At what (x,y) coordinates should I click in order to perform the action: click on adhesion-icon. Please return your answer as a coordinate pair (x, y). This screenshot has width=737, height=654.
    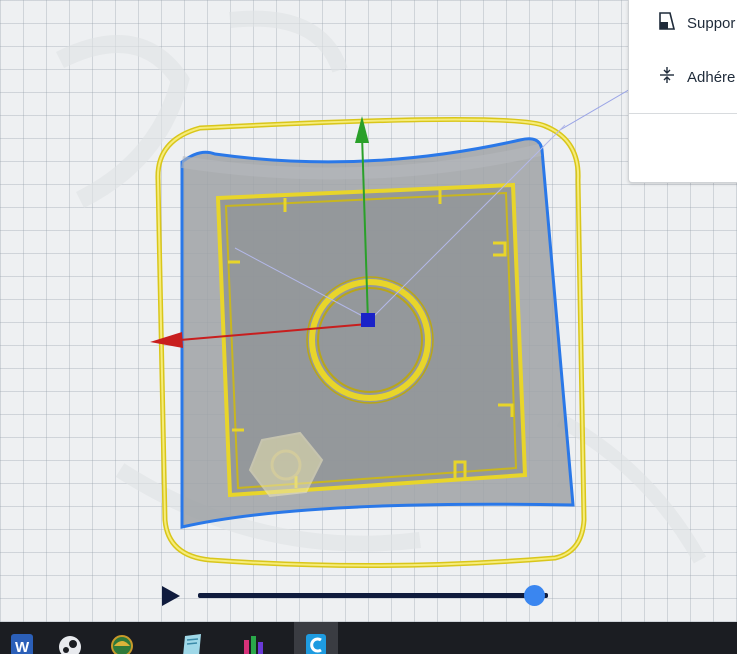
    Looking at the image, I should click on (667, 77).